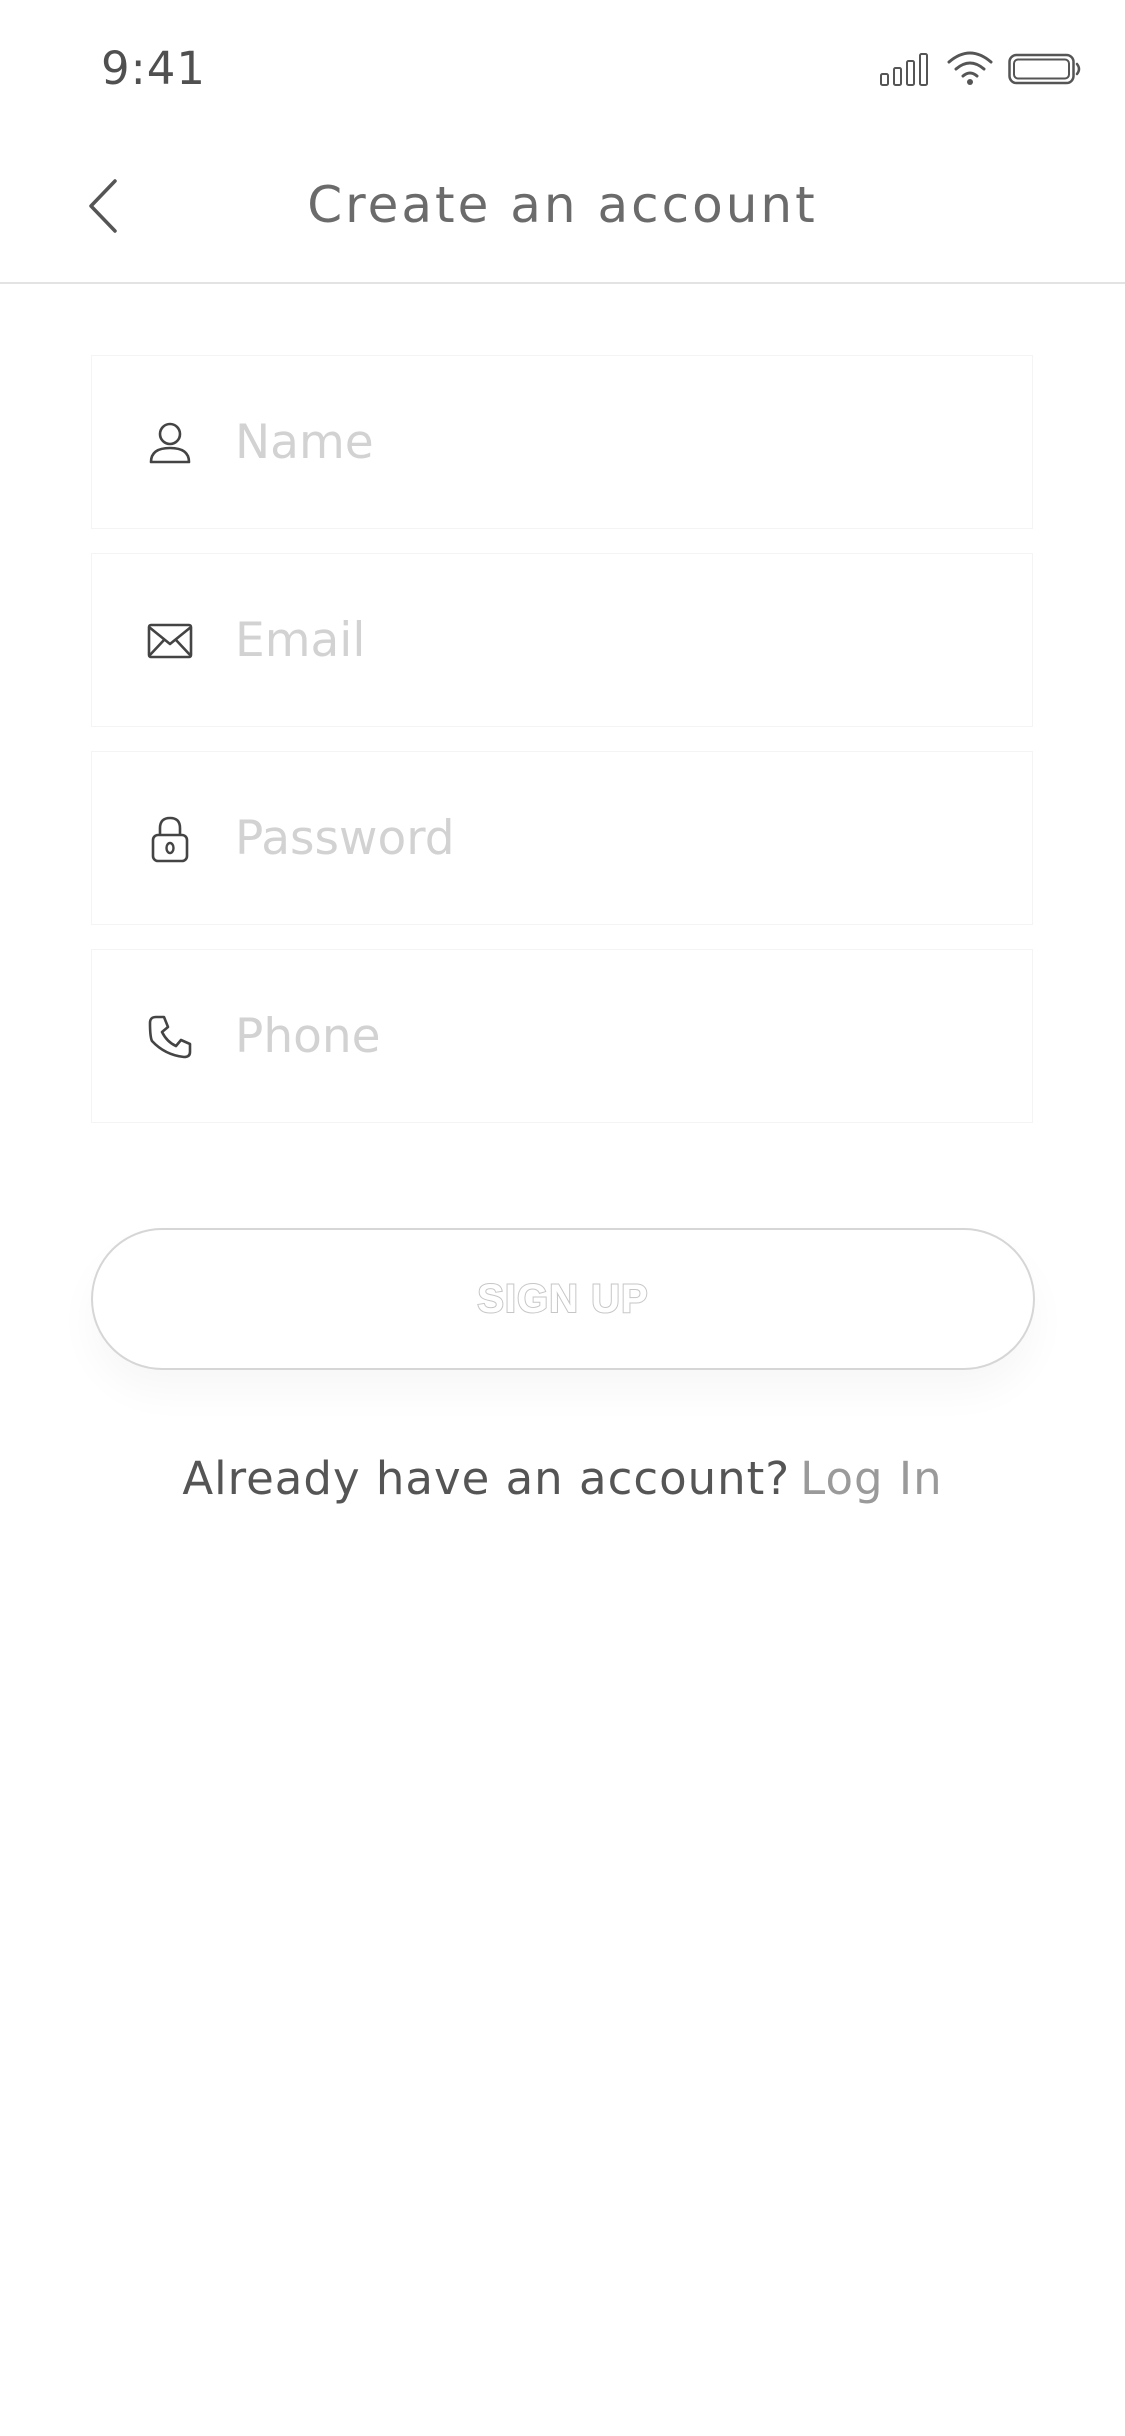 The image size is (1125, 2436). Describe the element at coordinates (904, 69) in the screenshot. I see `signal-icon` at that location.